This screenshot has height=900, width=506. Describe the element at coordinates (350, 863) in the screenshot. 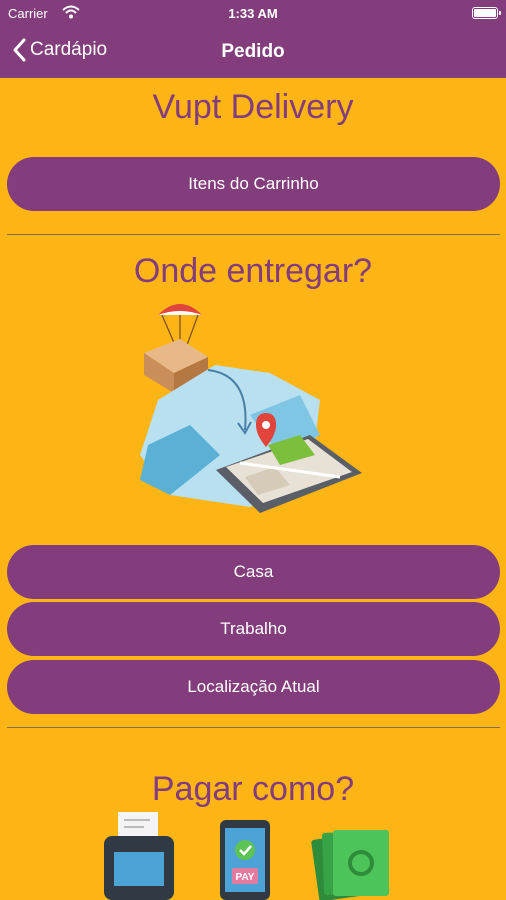

I see `cash-icon` at that location.